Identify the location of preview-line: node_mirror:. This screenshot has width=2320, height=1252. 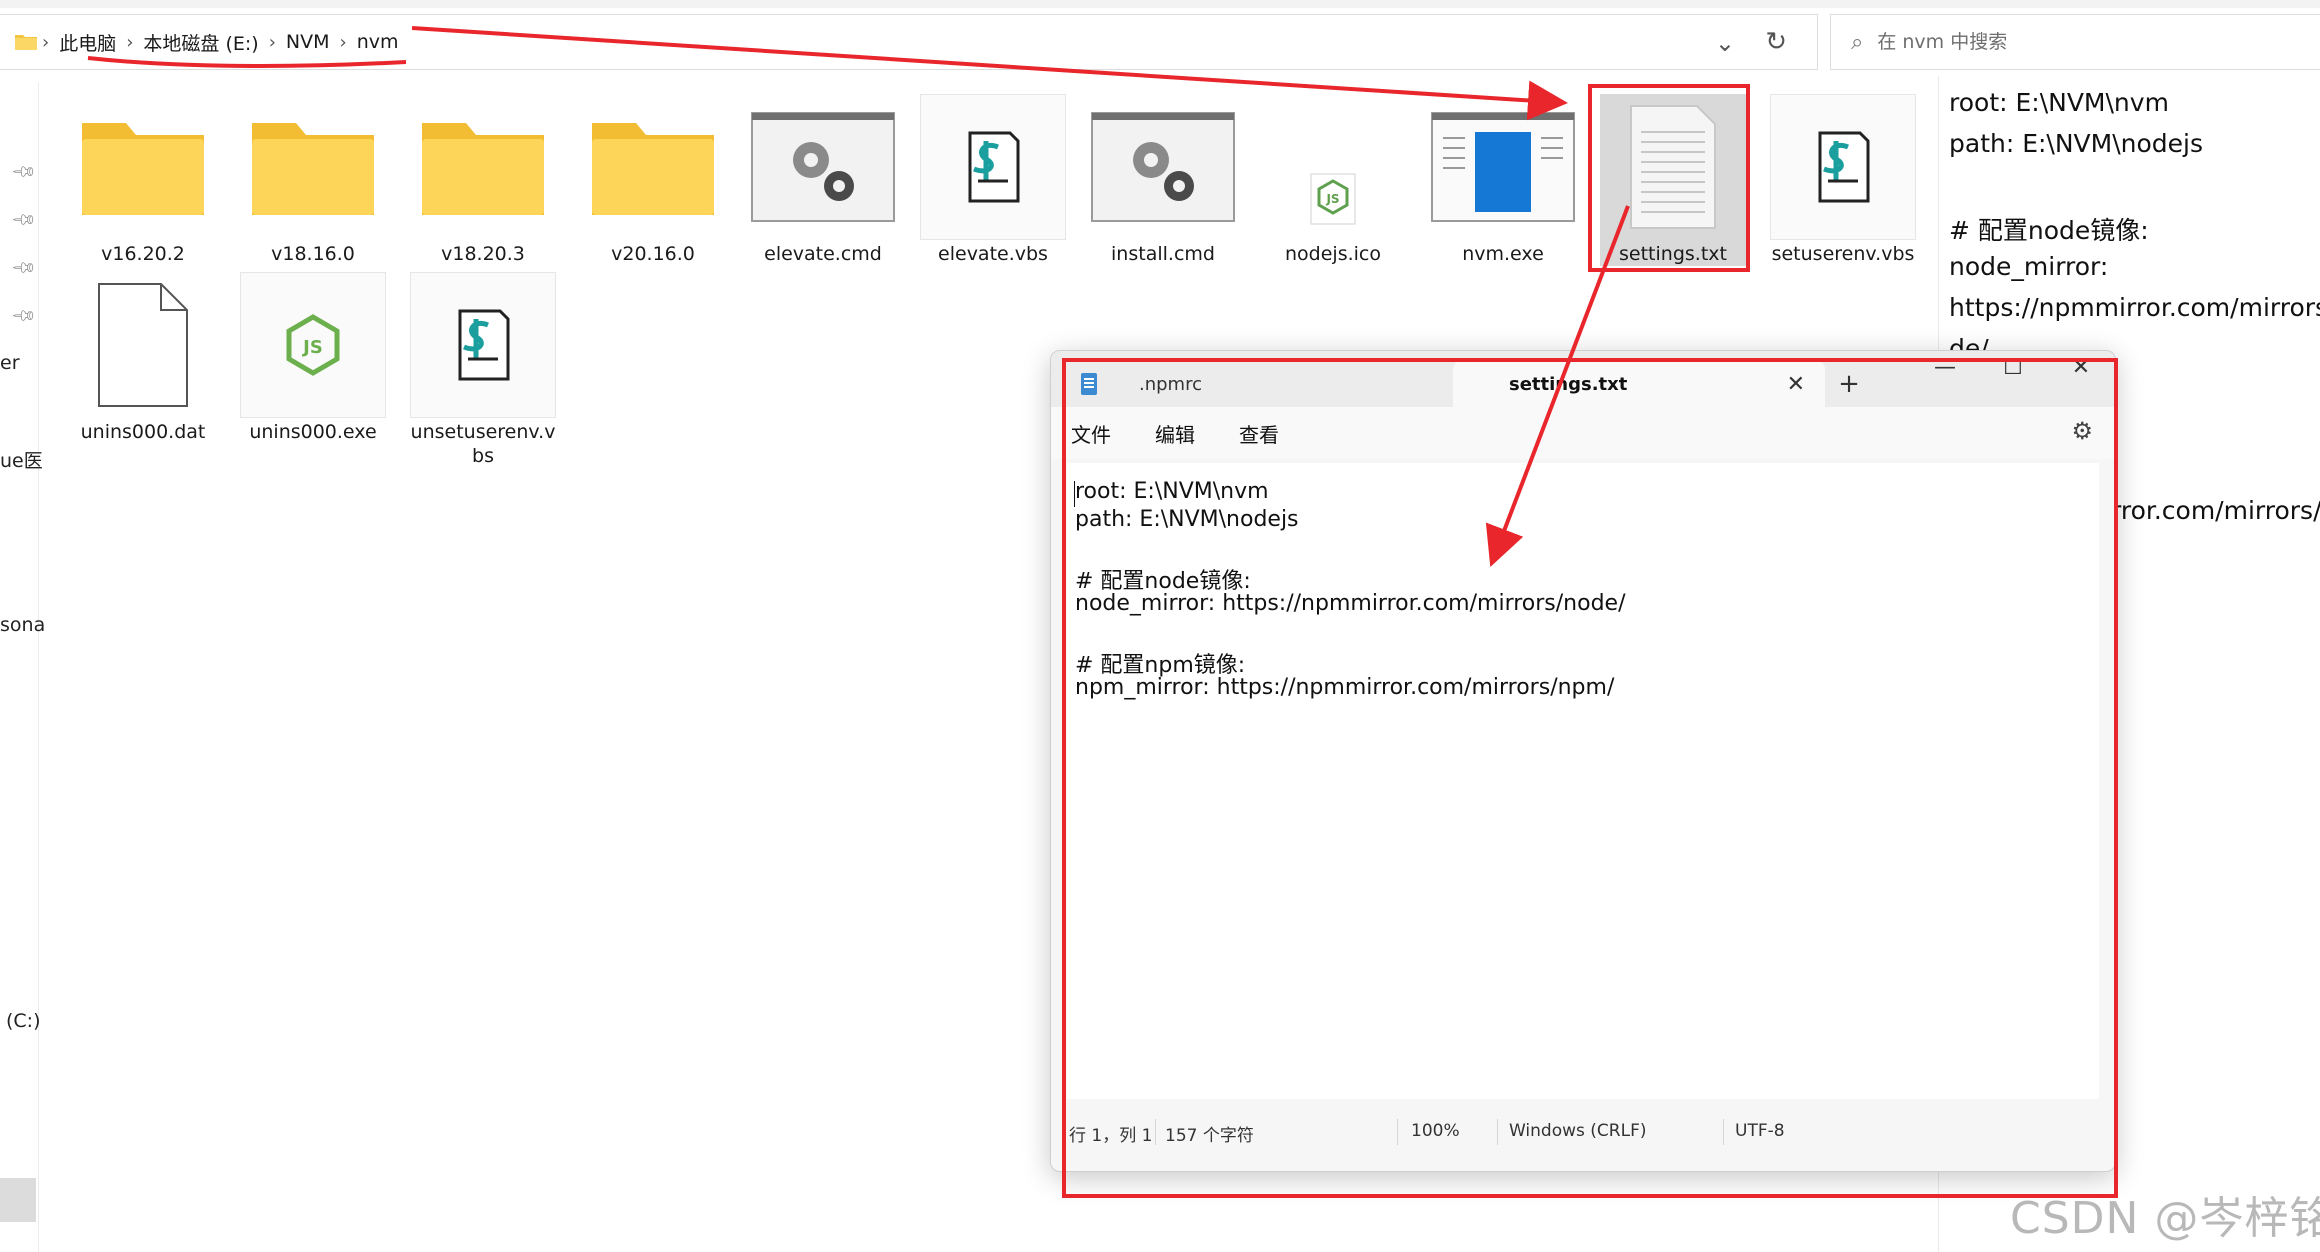
(2029, 266).